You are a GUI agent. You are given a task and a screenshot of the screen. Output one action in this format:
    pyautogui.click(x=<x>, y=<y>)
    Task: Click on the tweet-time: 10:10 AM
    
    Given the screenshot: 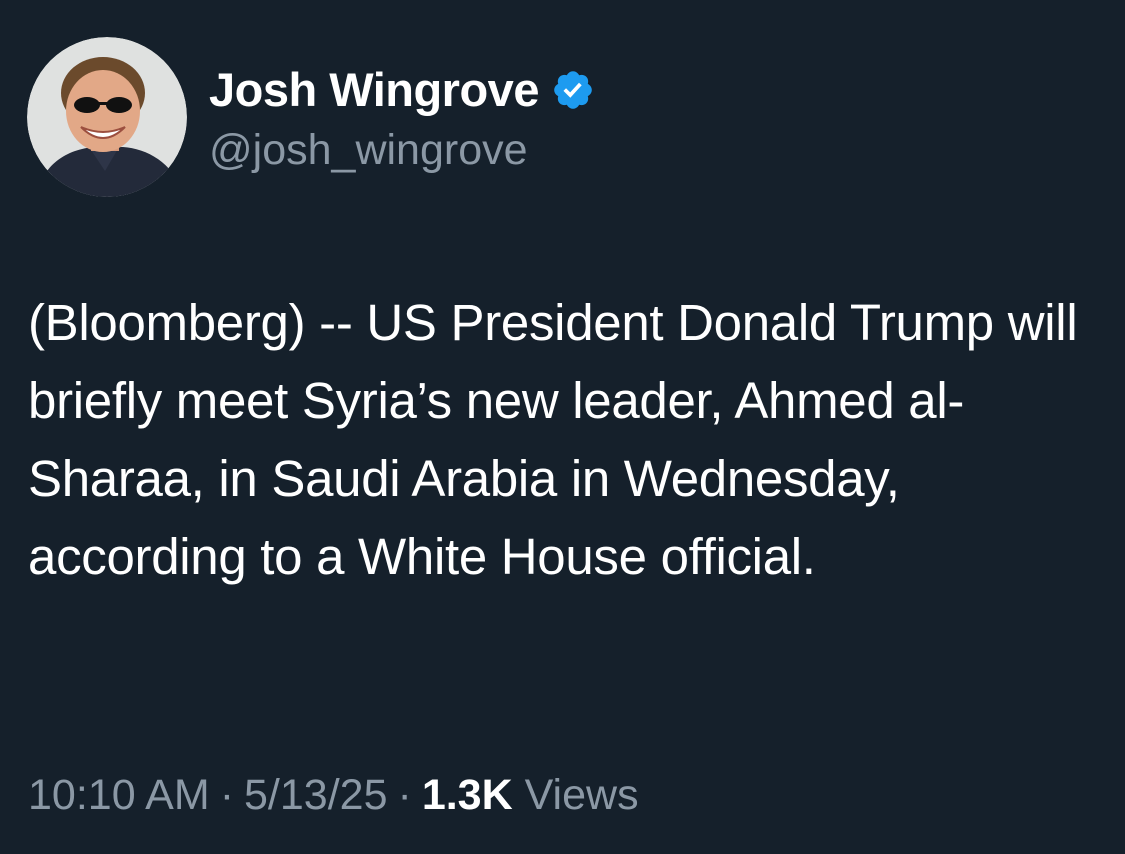 What is the action you would take?
    pyautogui.click(x=119, y=795)
    